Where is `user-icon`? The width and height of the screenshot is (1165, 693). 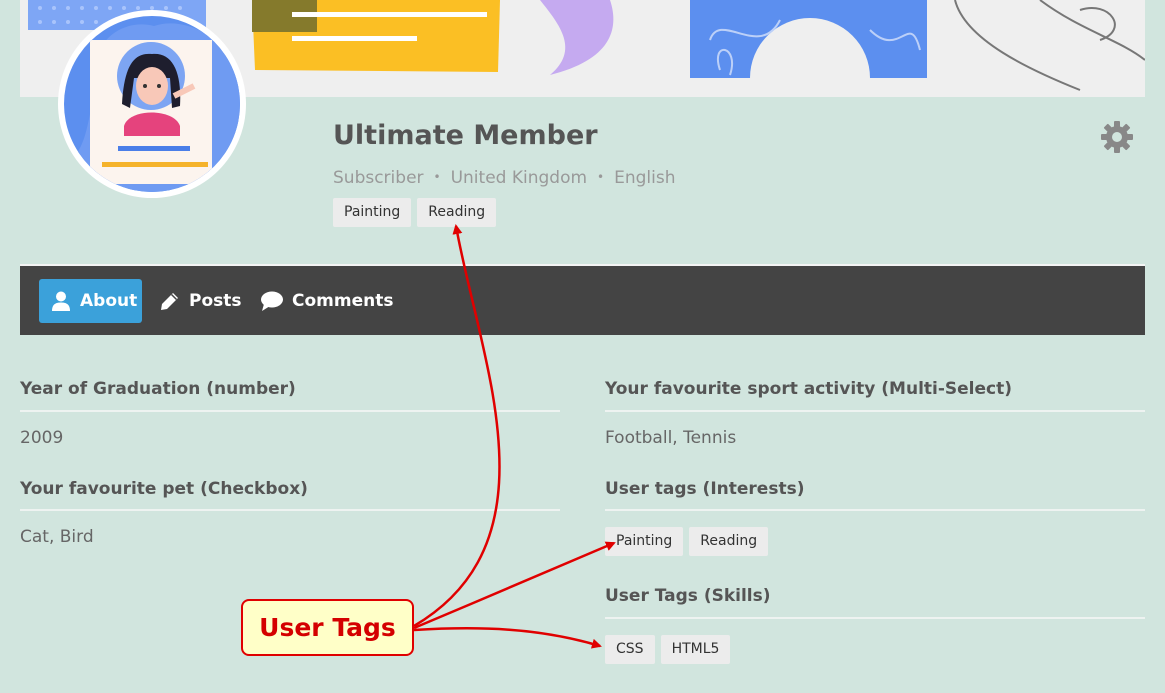
user-icon is located at coordinates (61, 301).